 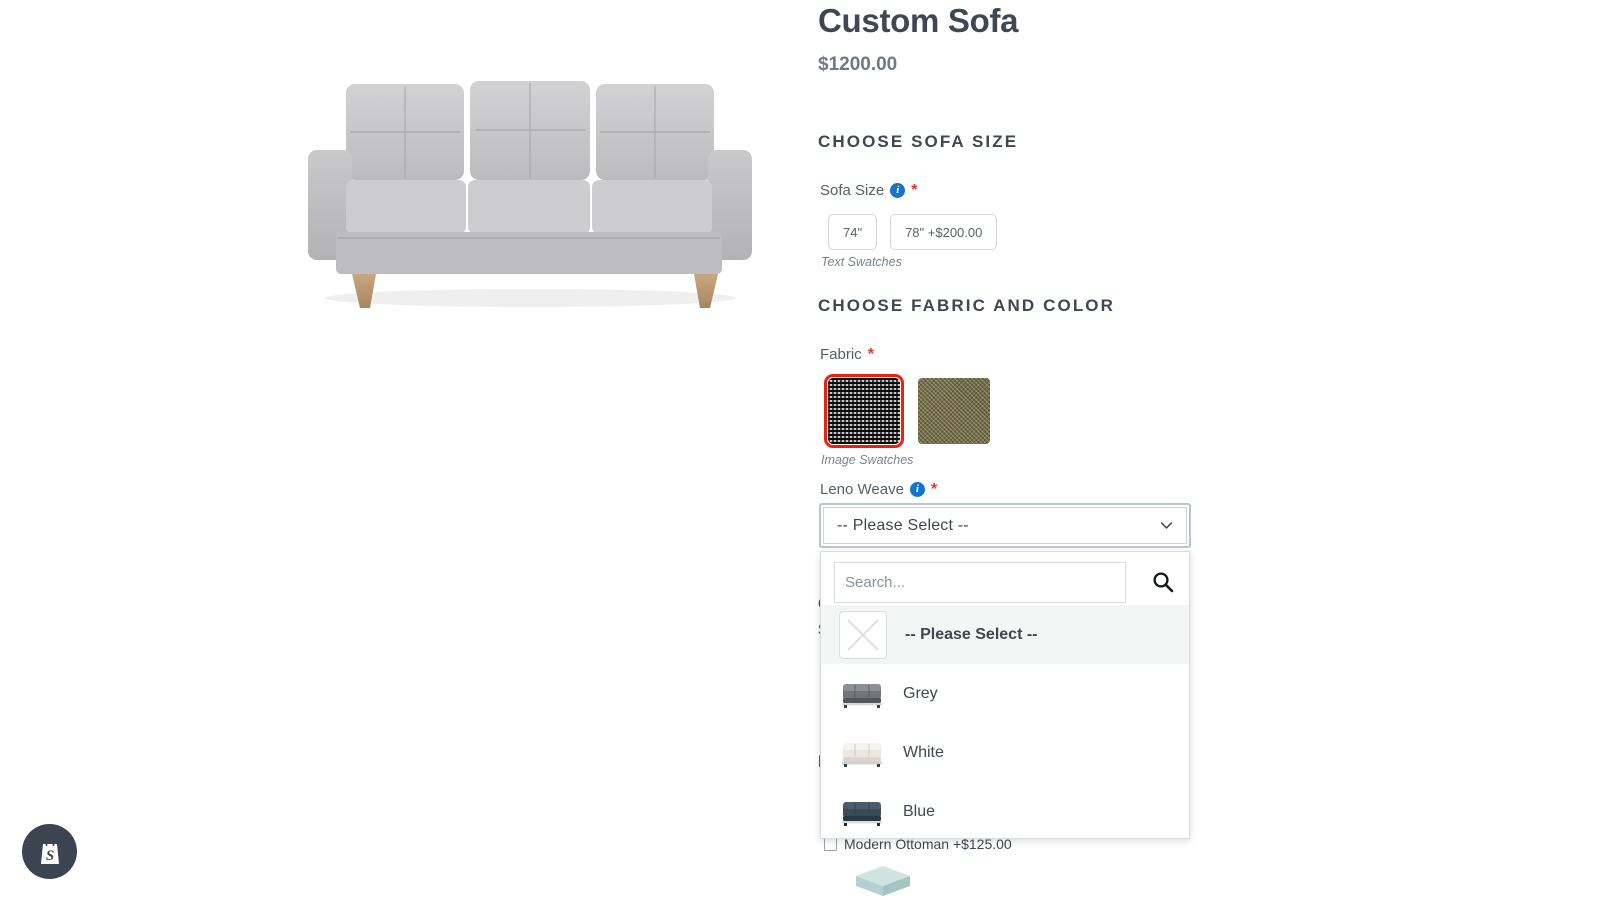 What do you see at coordinates (918, 20) in the screenshot?
I see `page-title: Custom Sofa` at bounding box center [918, 20].